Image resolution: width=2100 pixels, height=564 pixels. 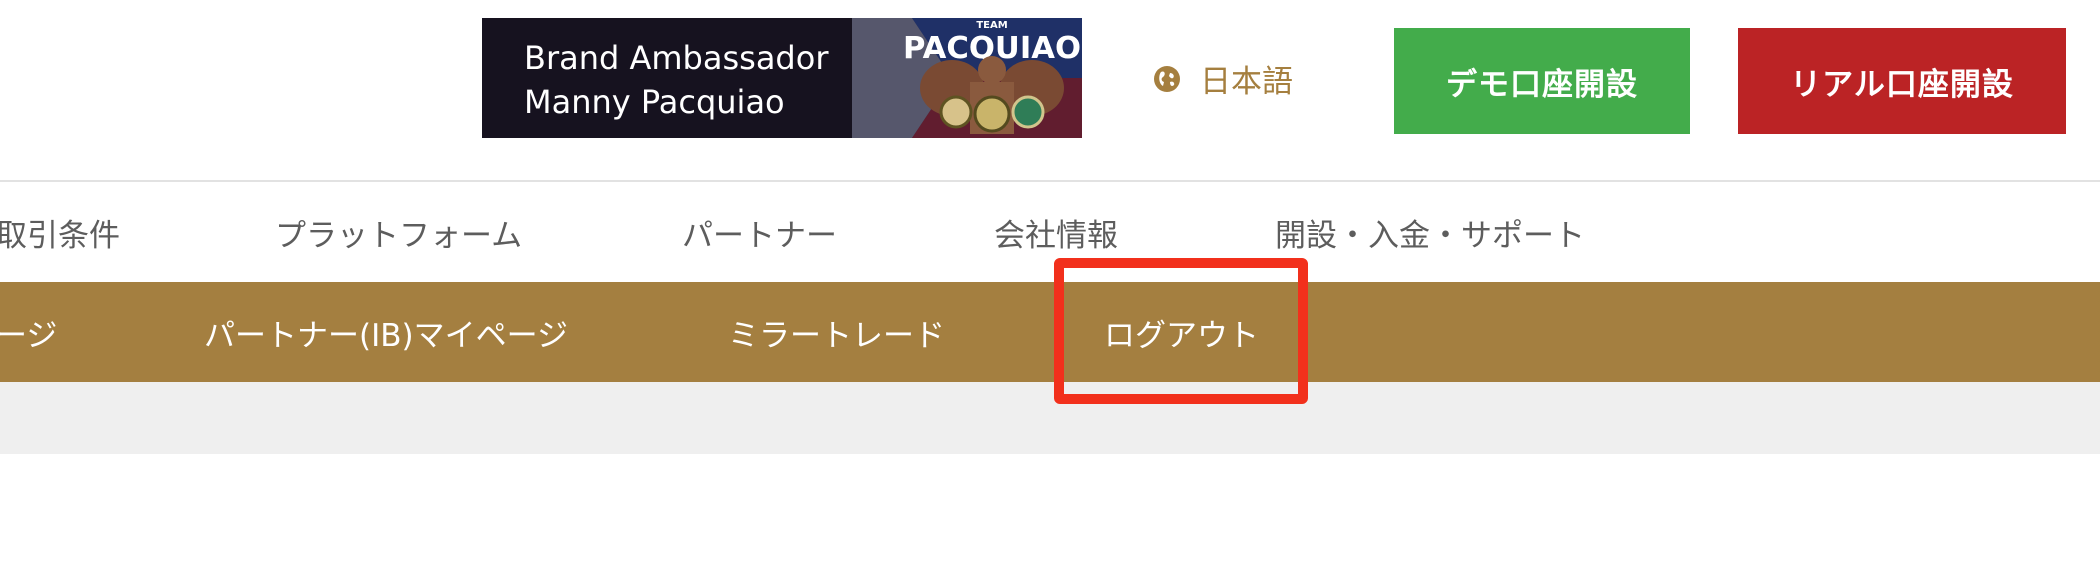 I want to click on language-label: 日本語, so click(x=1246, y=82).